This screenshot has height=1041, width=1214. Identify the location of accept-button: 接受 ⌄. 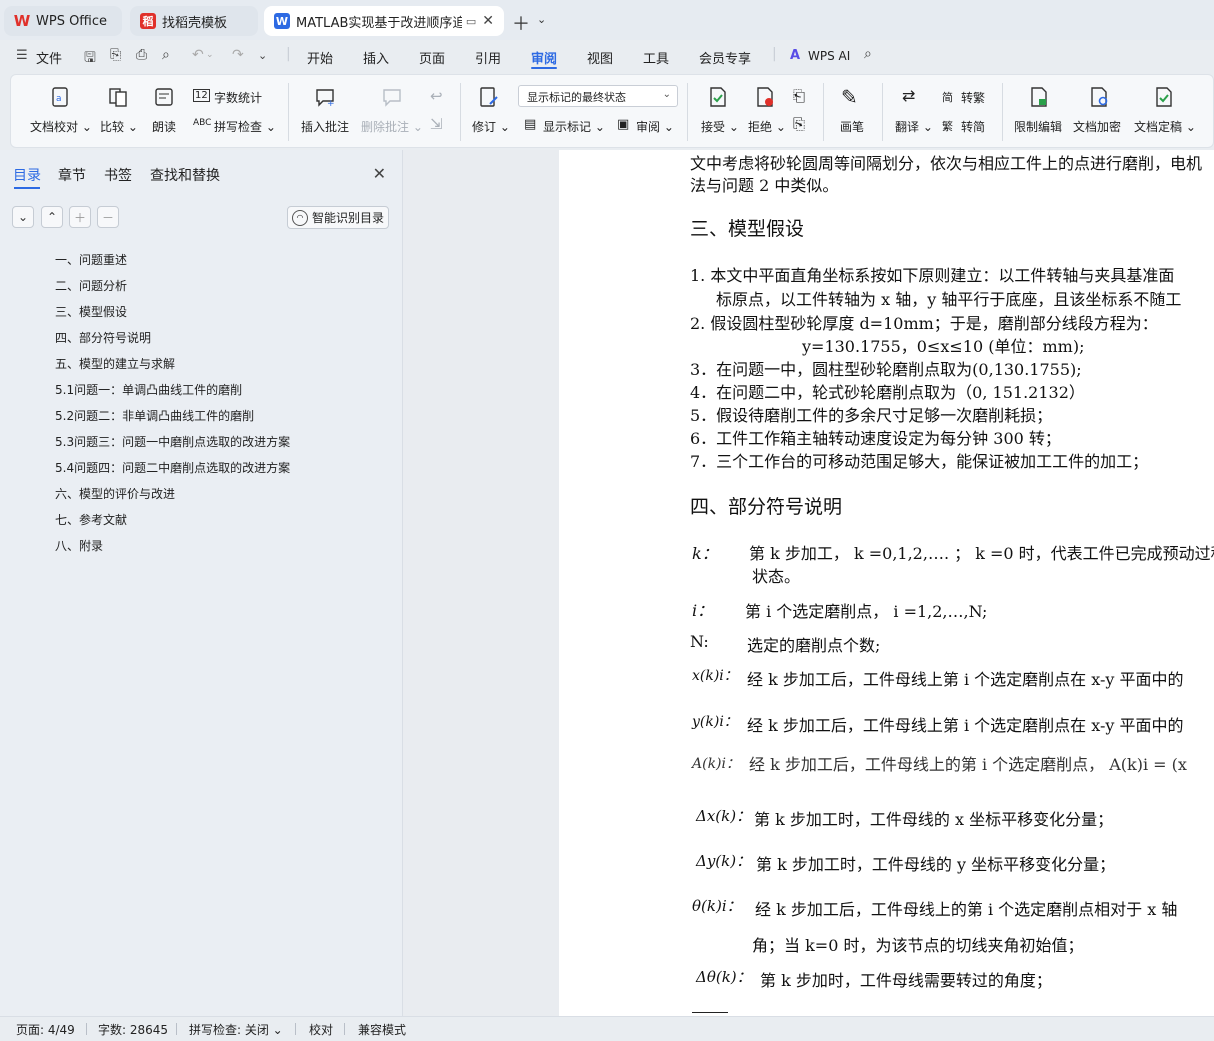
(720, 126).